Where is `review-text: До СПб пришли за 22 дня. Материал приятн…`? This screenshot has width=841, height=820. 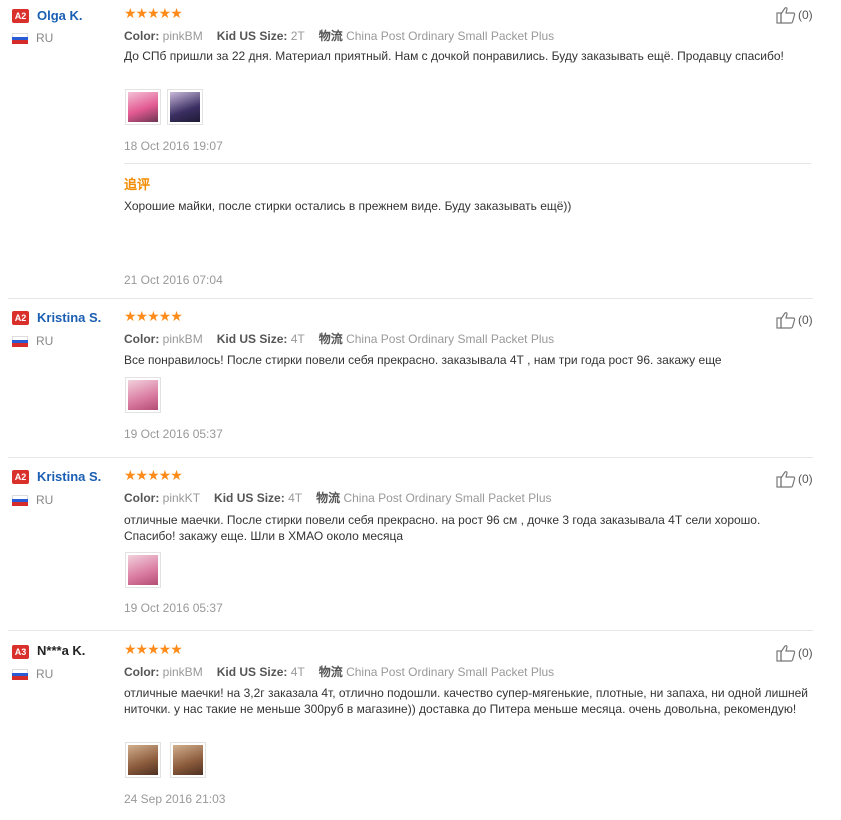 review-text: До СПб пришли за 22 дня. Материал приятн… is located at coordinates (454, 56).